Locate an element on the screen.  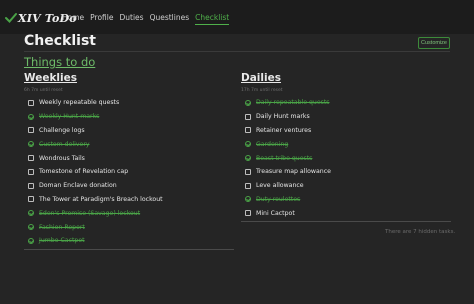
item-label: Mini Cactpot is located at coordinates (275, 213).